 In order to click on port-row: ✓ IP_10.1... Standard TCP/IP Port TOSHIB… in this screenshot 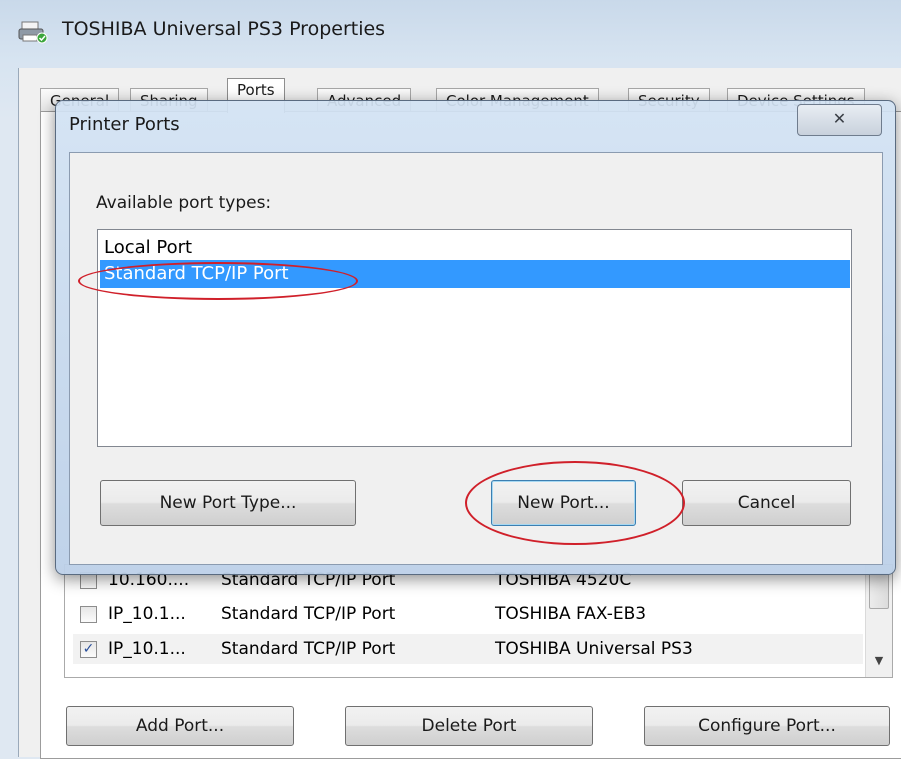, I will do `click(468, 649)`.